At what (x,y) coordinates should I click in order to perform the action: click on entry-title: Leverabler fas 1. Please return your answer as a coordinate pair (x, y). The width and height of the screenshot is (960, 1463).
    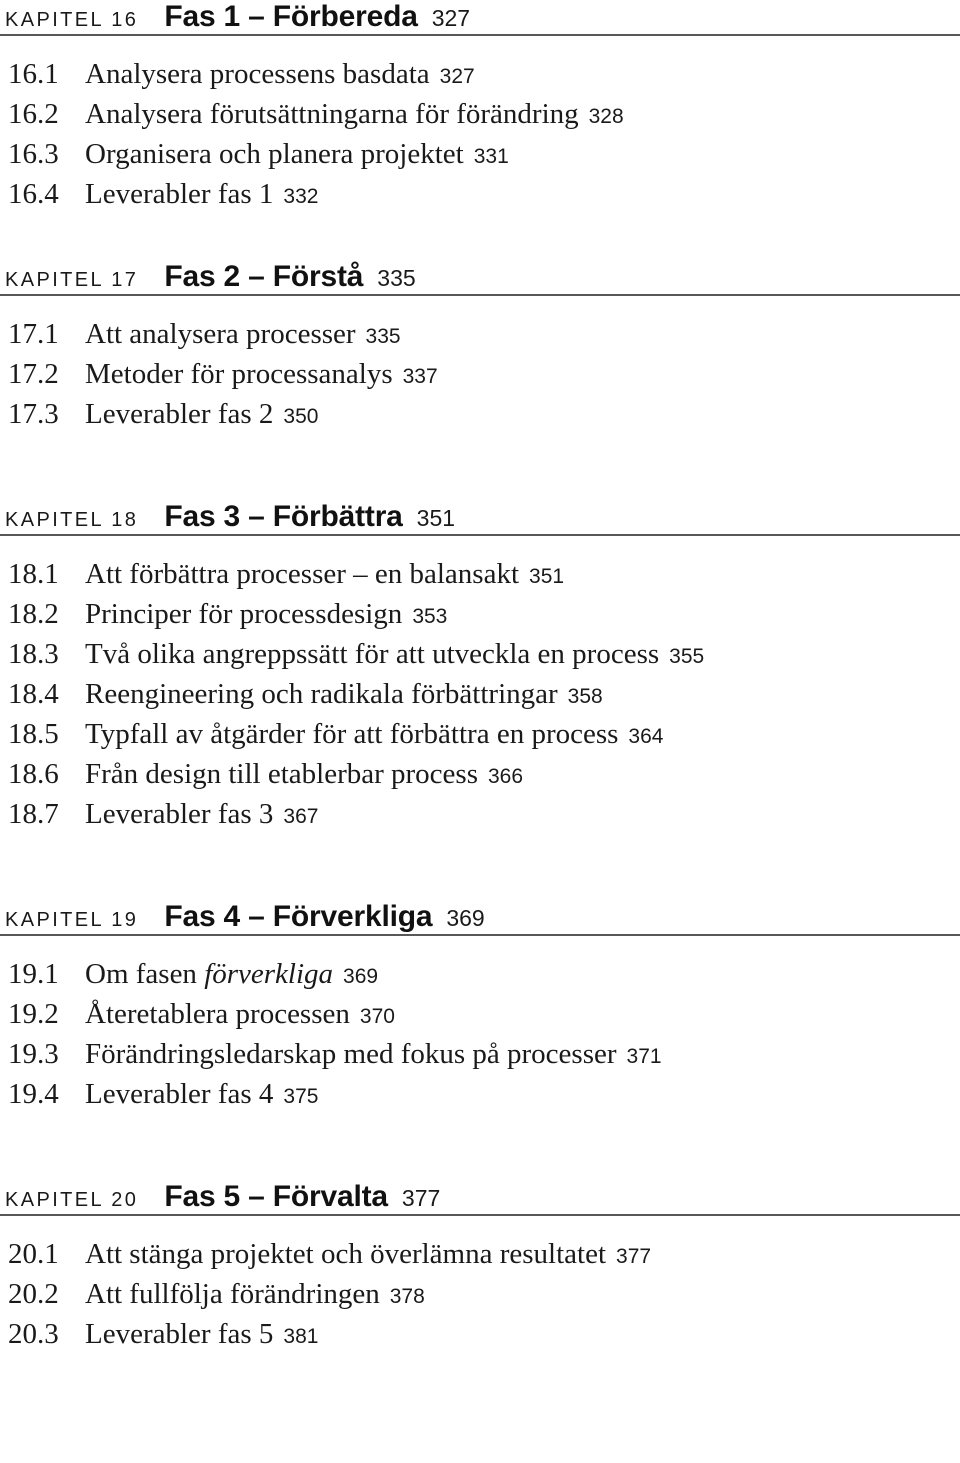
    Looking at the image, I should click on (179, 194).